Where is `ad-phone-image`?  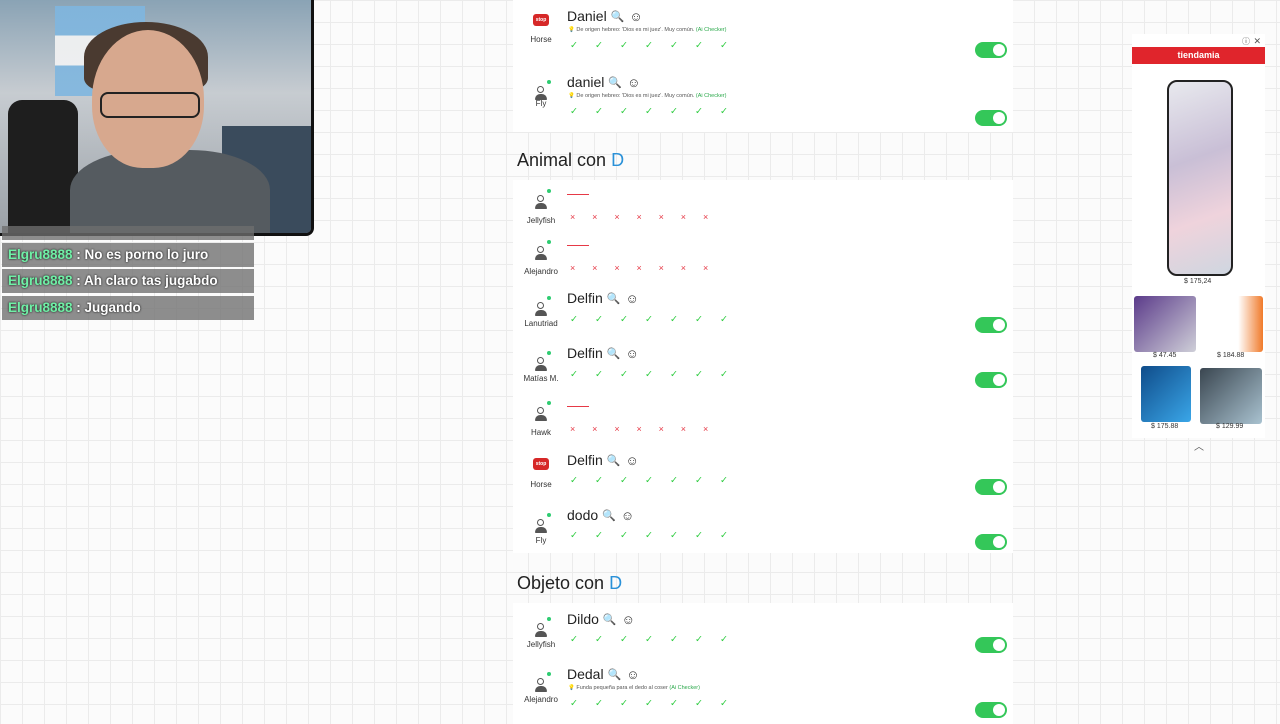
ad-phone-image is located at coordinates (1200, 178).